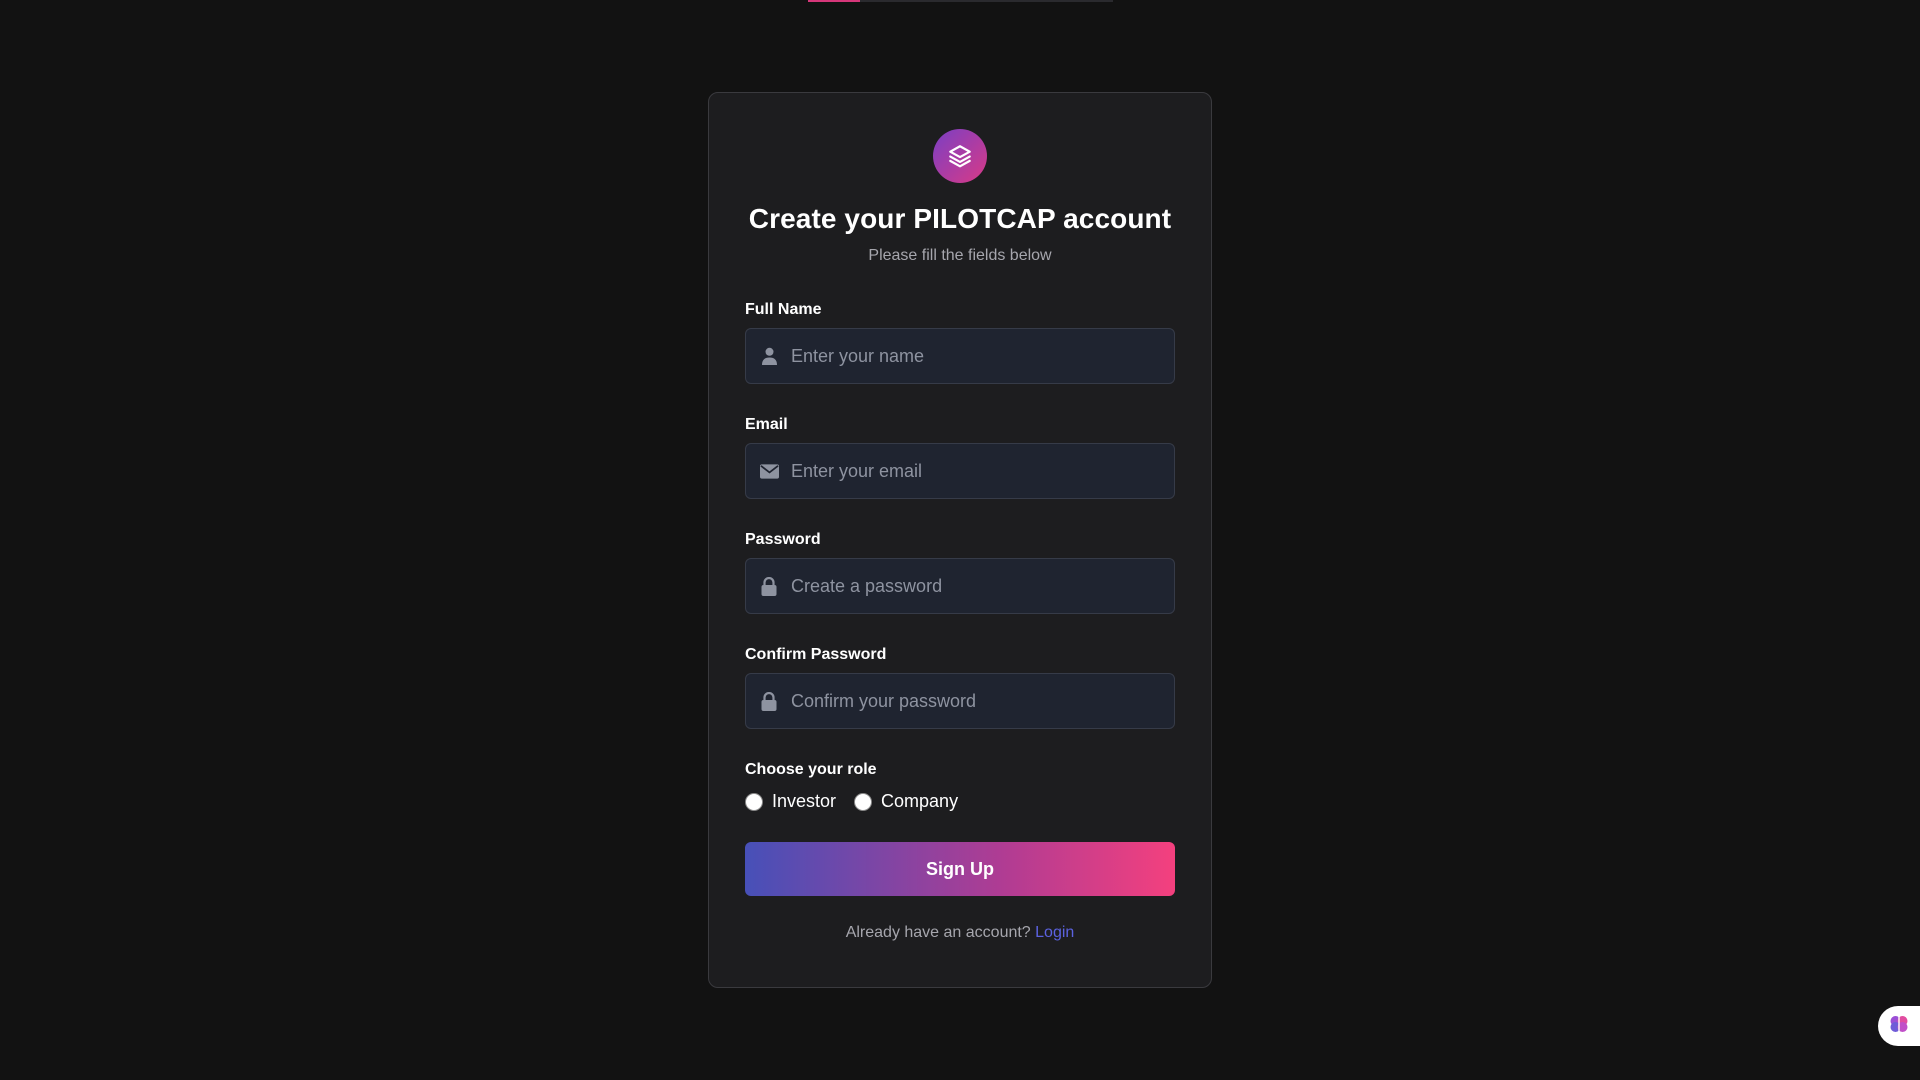 The height and width of the screenshot is (1080, 1920). What do you see at coordinates (960, 801) in the screenshot?
I see `role-options: Investor Company` at bounding box center [960, 801].